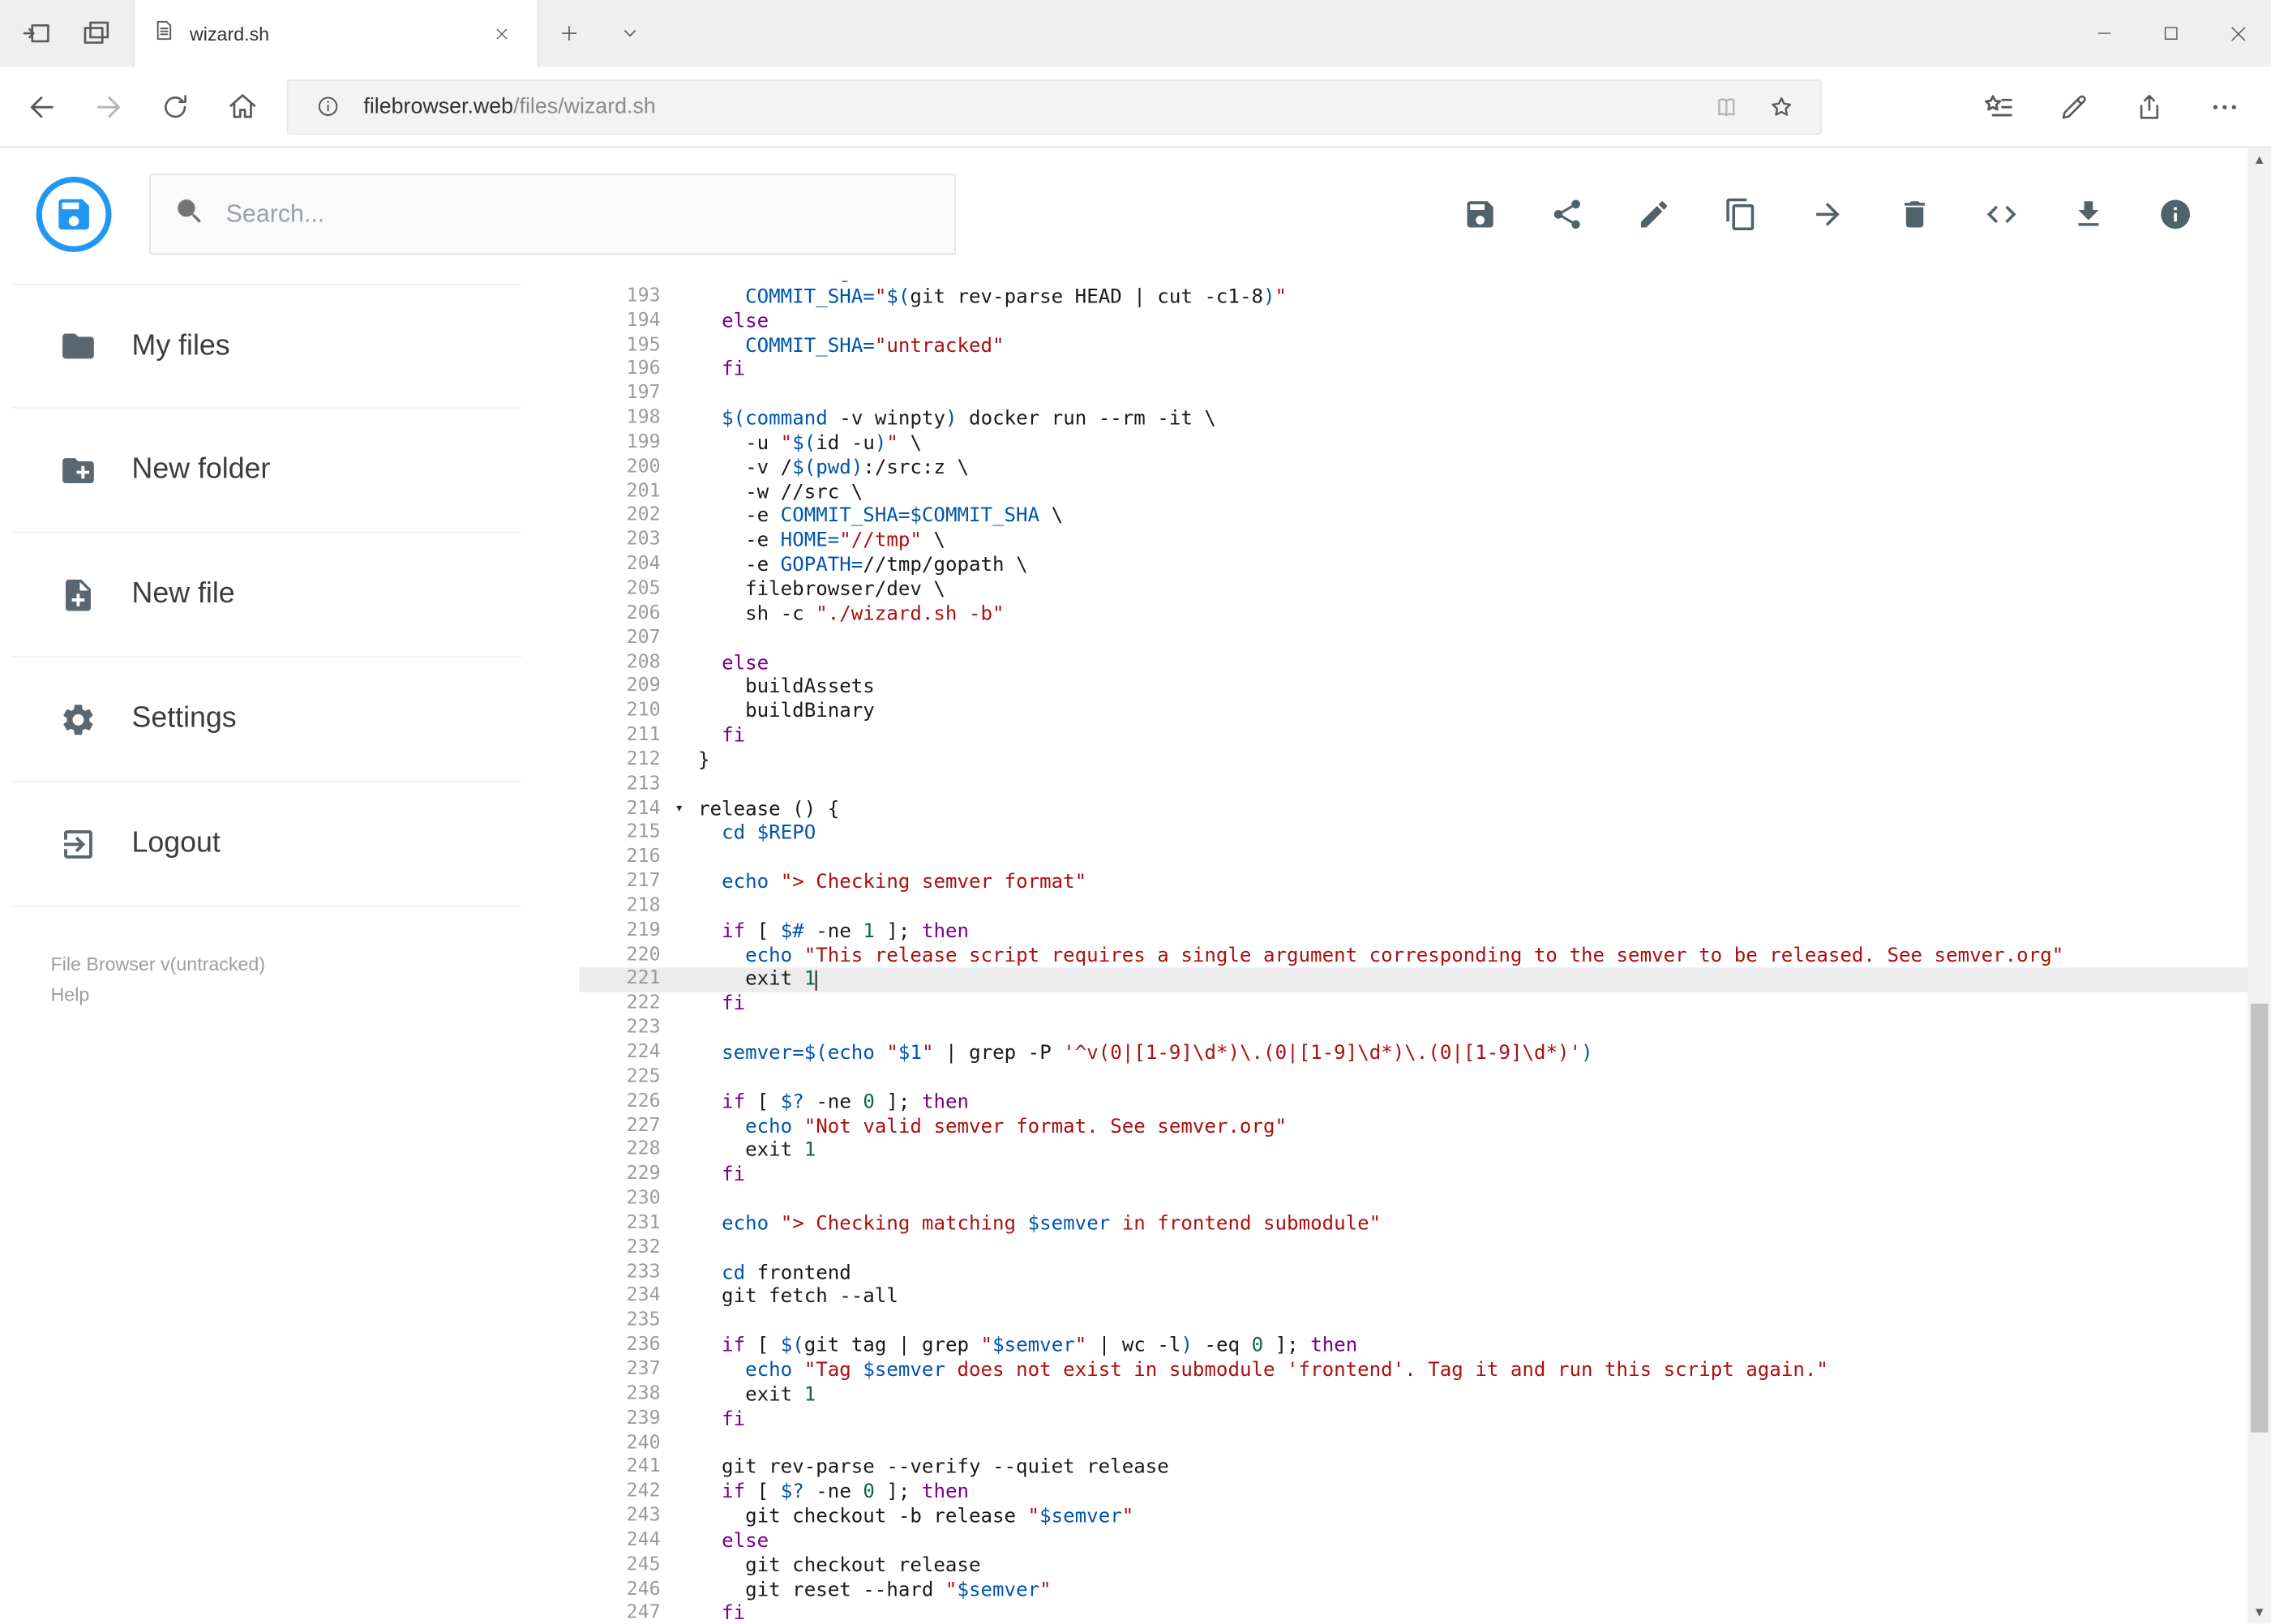  Describe the element at coordinates (1425, 859) in the screenshot. I see `code-line: 216` at that location.